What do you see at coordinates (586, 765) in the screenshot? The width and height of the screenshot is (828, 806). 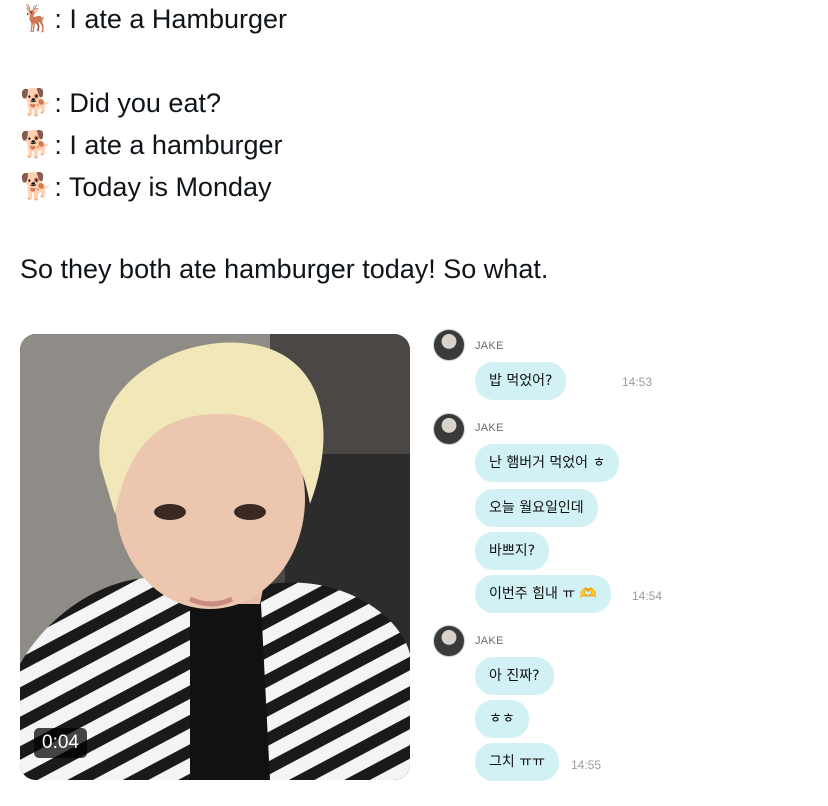 I see `message-time: 14:55` at bounding box center [586, 765].